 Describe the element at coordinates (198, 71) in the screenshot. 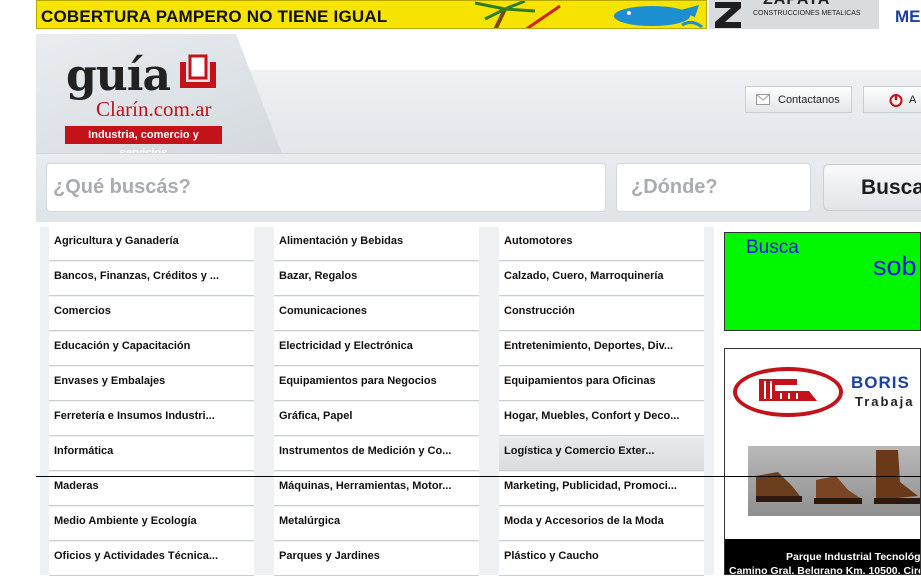

I see `book-logo-icon` at that location.